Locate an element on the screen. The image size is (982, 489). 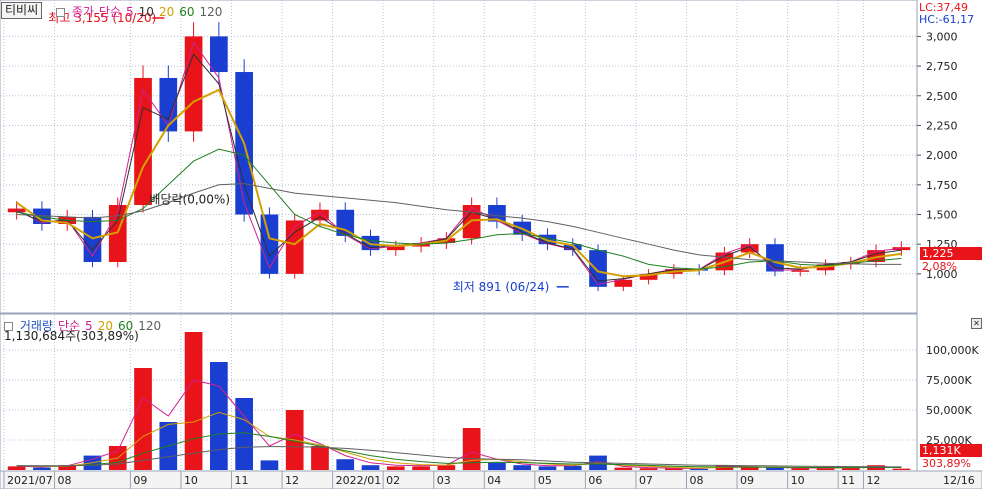
y-tick-label: 1,500 is located at coordinates (942, 215).